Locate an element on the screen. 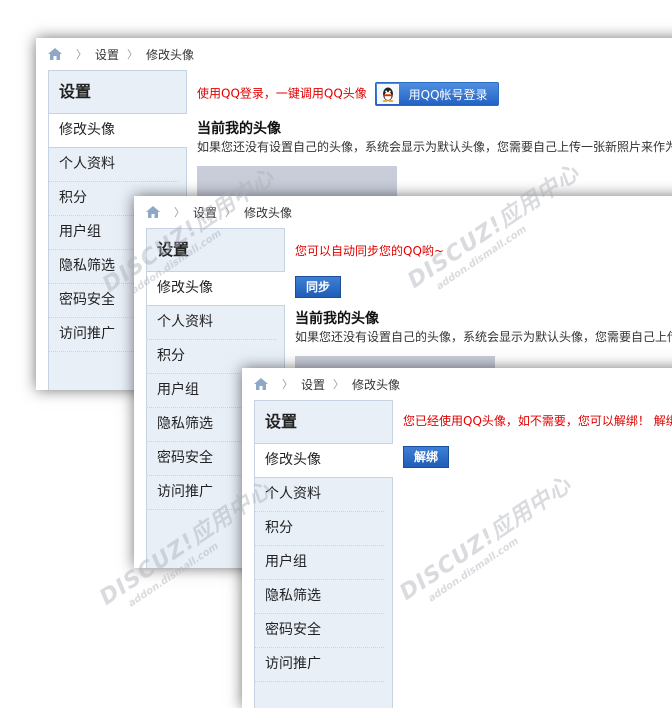  settings-sidebar: 设置 修改头像 个人资料 积分 用户组 隐私筛选 密码安全 访问推广 is located at coordinates (323, 554).